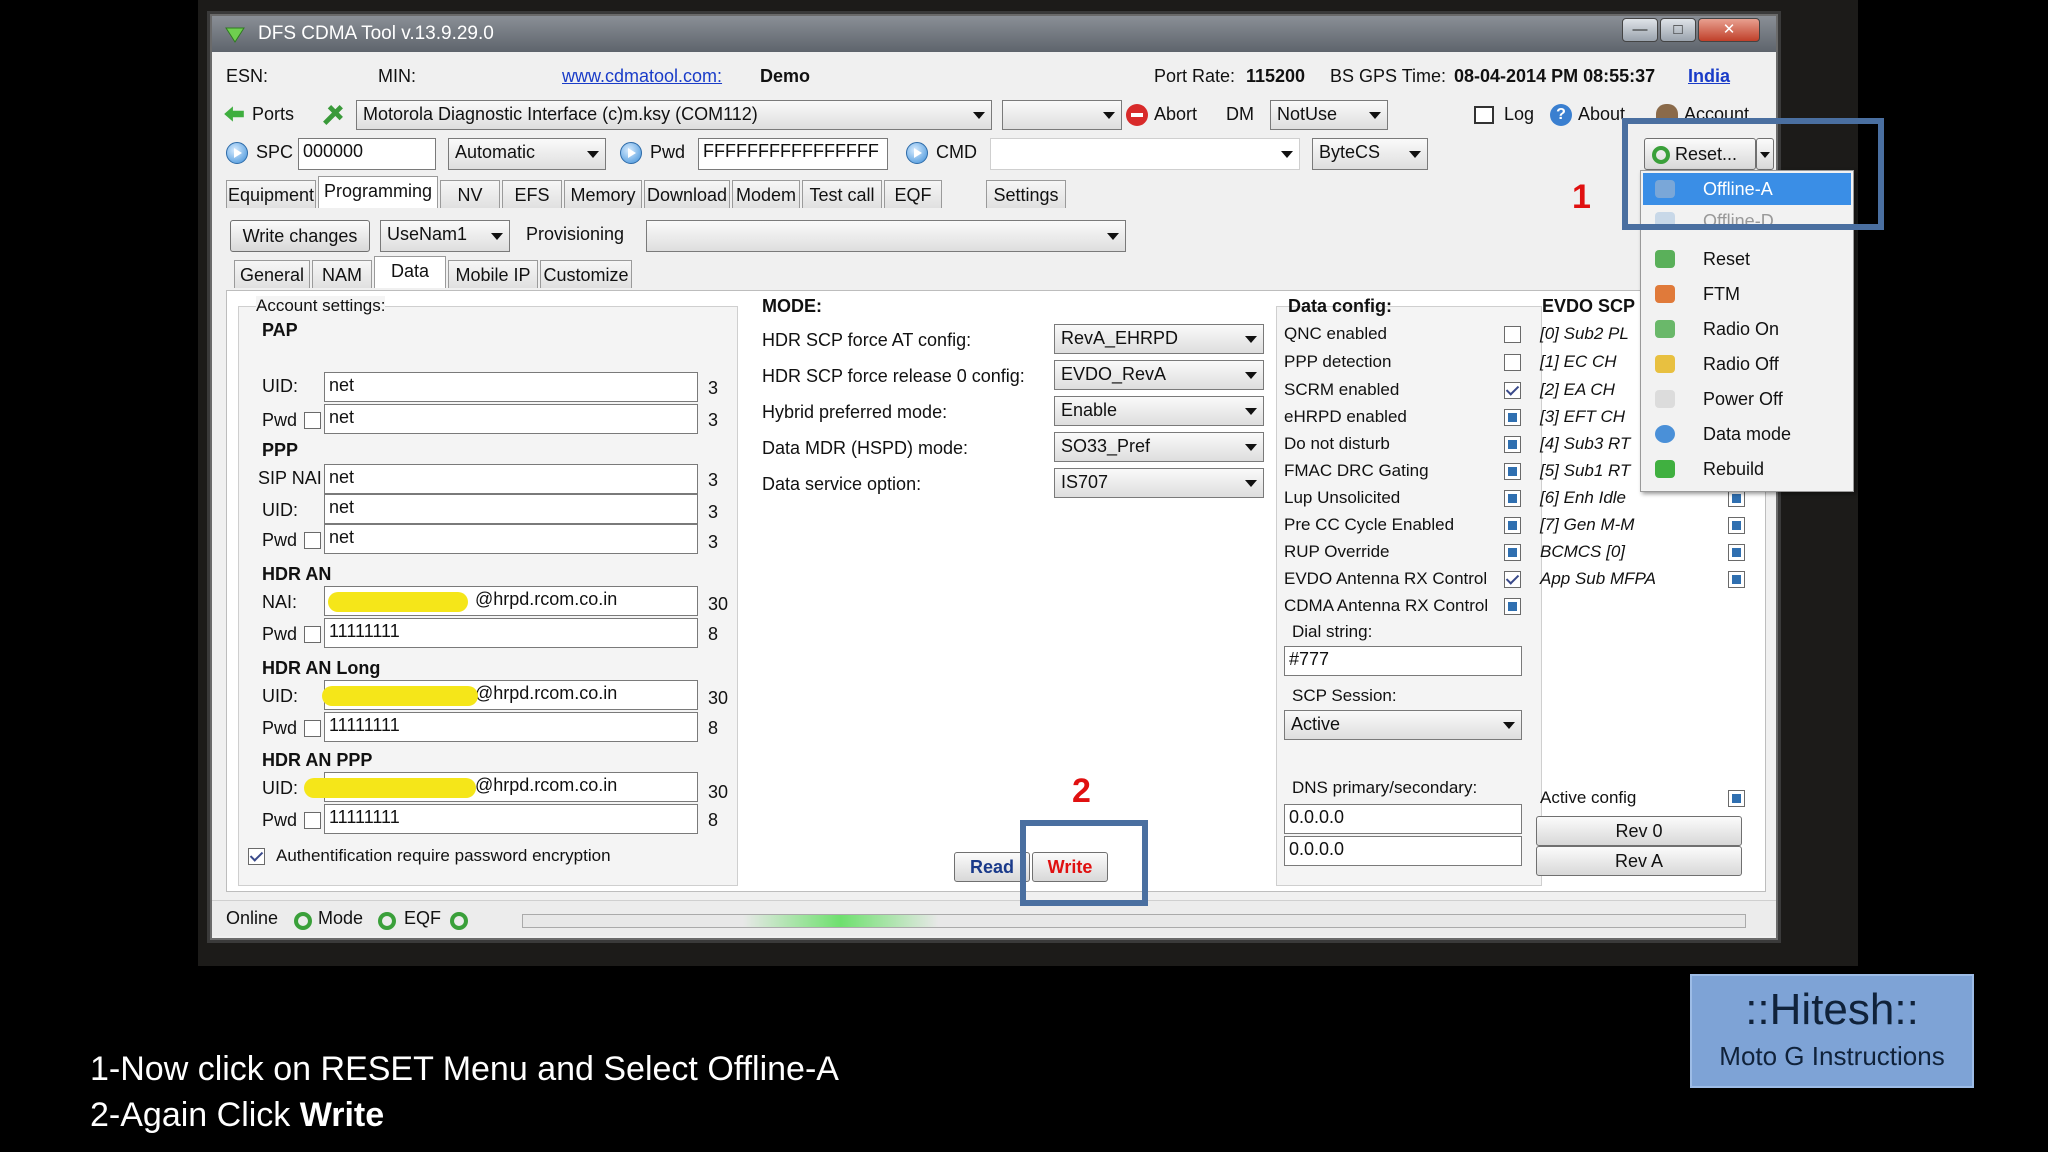  What do you see at coordinates (1403, 851) in the screenshot?
I see `dns-secondary-input: 0.0.0.0` at bounding box center [1403, 851].